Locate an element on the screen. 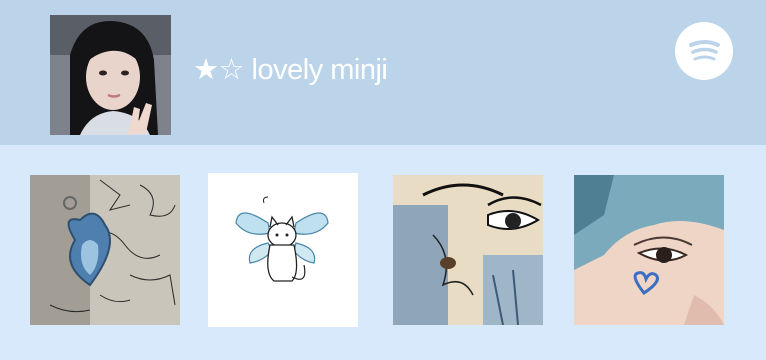 The image size is (766, 360). profile-photo is located at coordinates (110, 75).